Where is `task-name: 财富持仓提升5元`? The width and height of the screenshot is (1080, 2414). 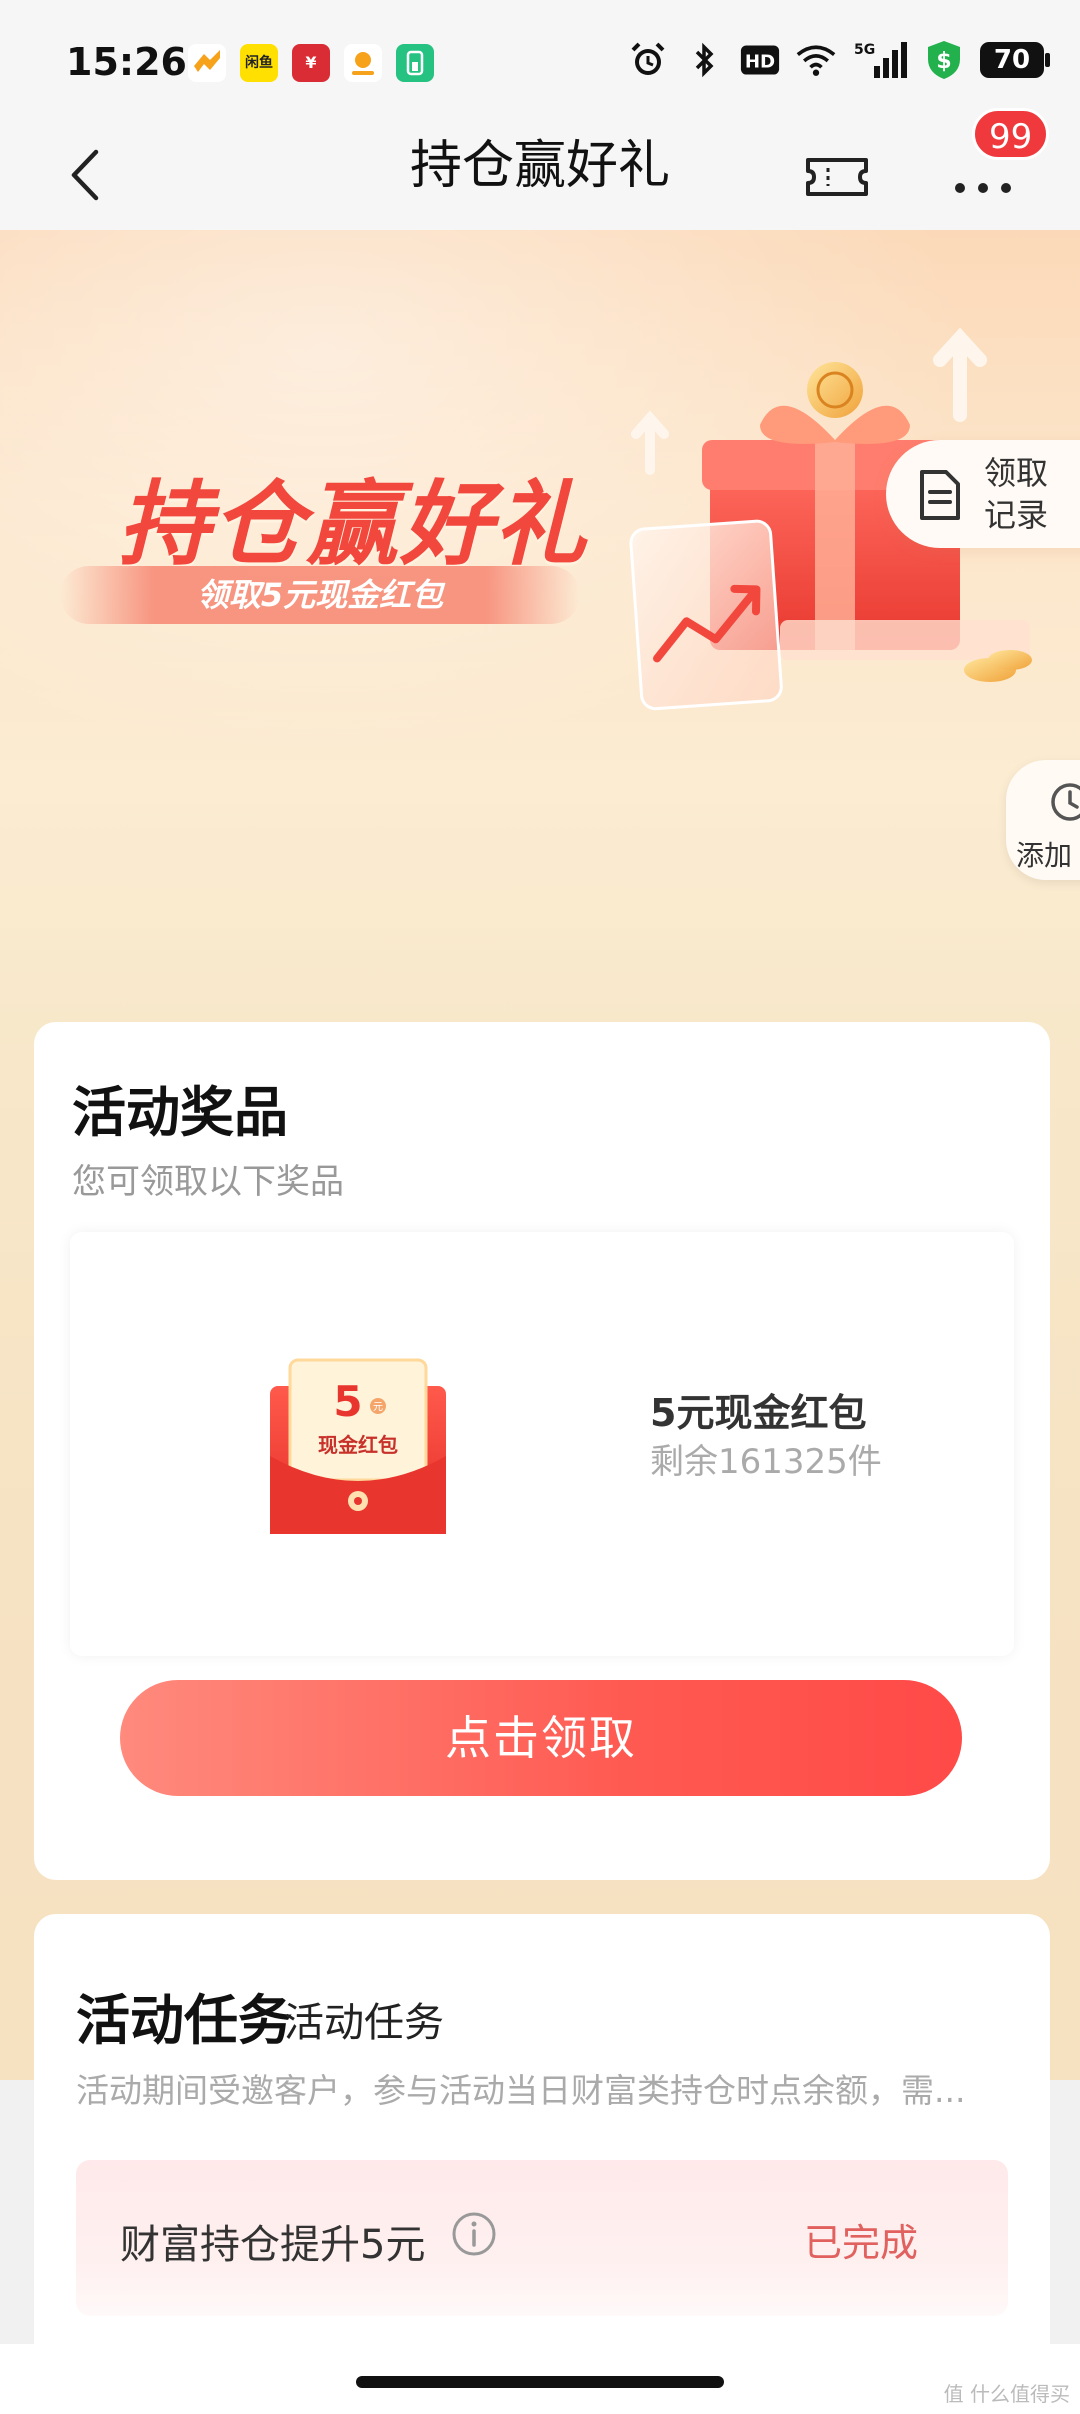
task-name: 财富持仓提升5元 is located at coordinates (273, 2245).